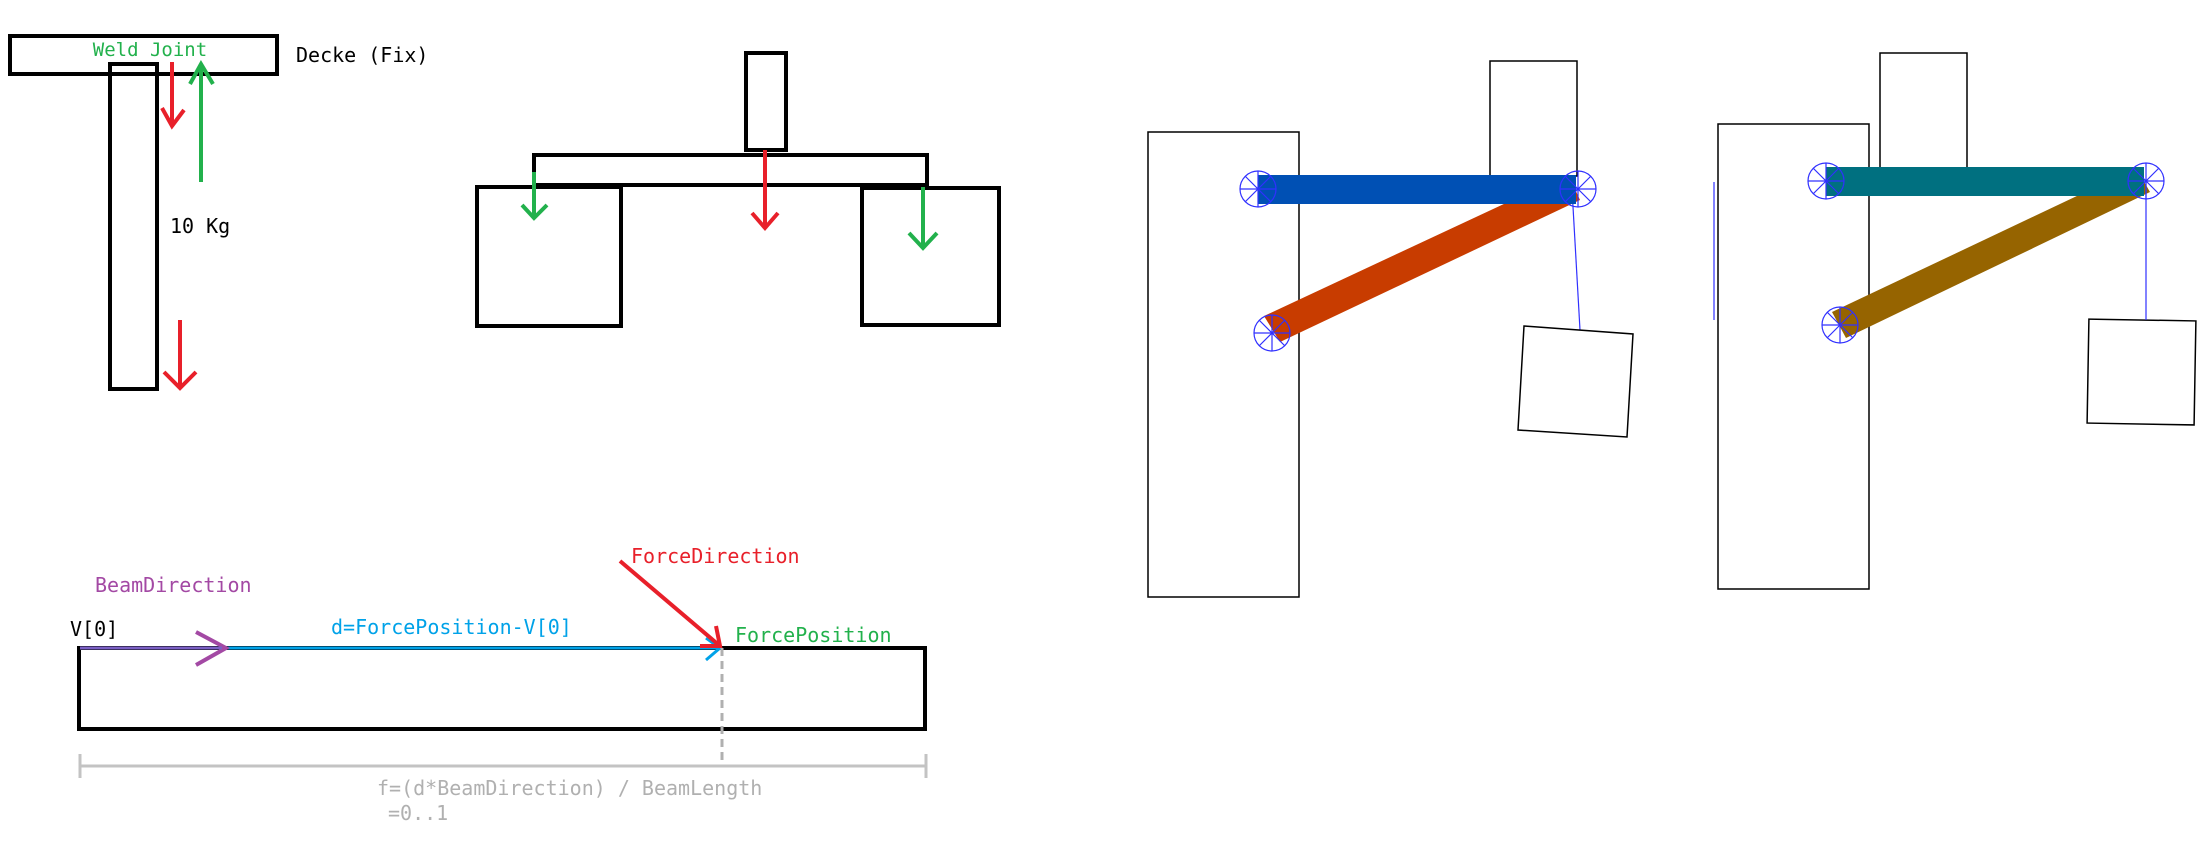 This screenshot has width=2210, height=842. I want to click on top-post, so click(766, 101).